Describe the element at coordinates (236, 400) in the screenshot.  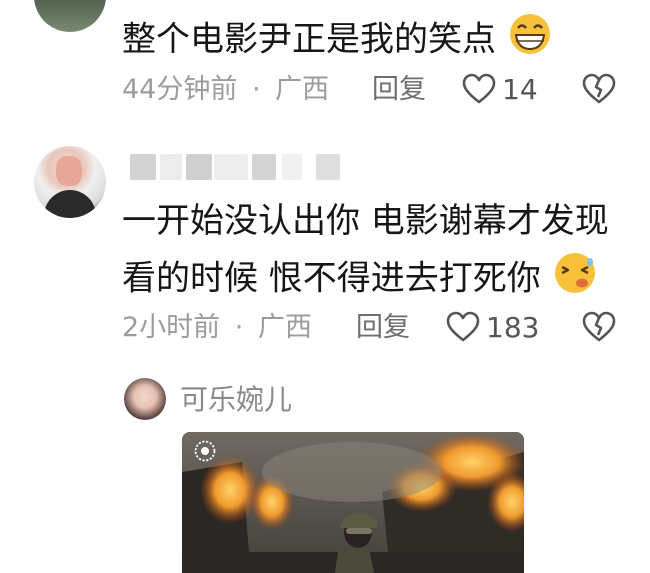
I see `reply-username: 可乐婉儿` at that location.